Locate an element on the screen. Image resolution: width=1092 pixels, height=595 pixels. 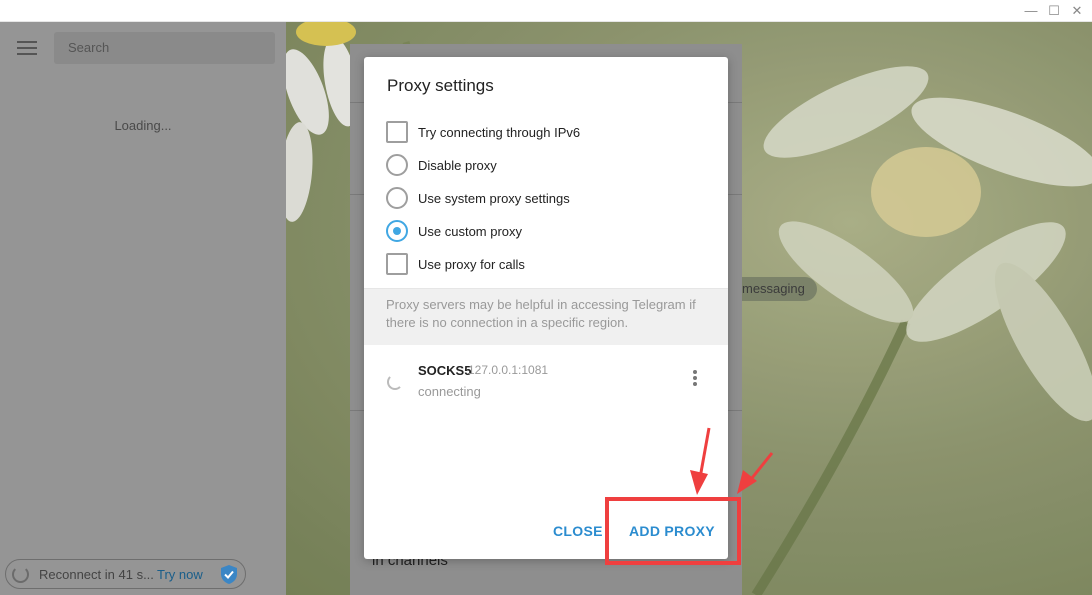
proxy-for-calls-checkbox: Use proxy for calls is located at coordinates (546, 264).